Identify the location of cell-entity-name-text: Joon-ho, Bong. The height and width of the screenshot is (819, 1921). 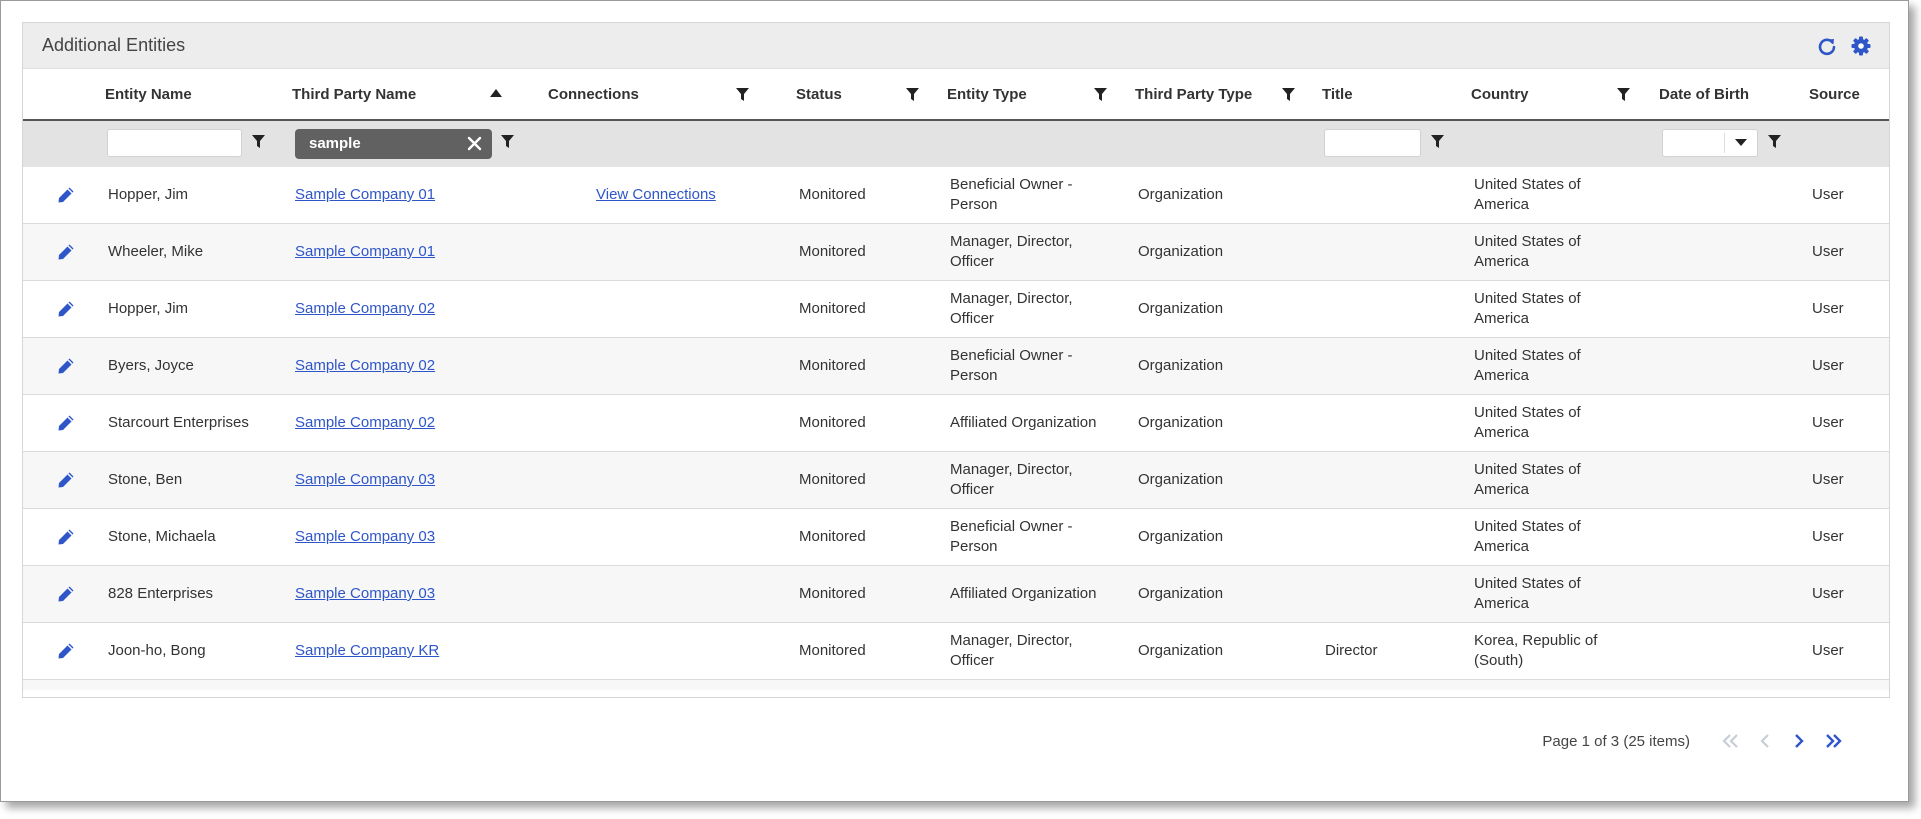
(157, 650).